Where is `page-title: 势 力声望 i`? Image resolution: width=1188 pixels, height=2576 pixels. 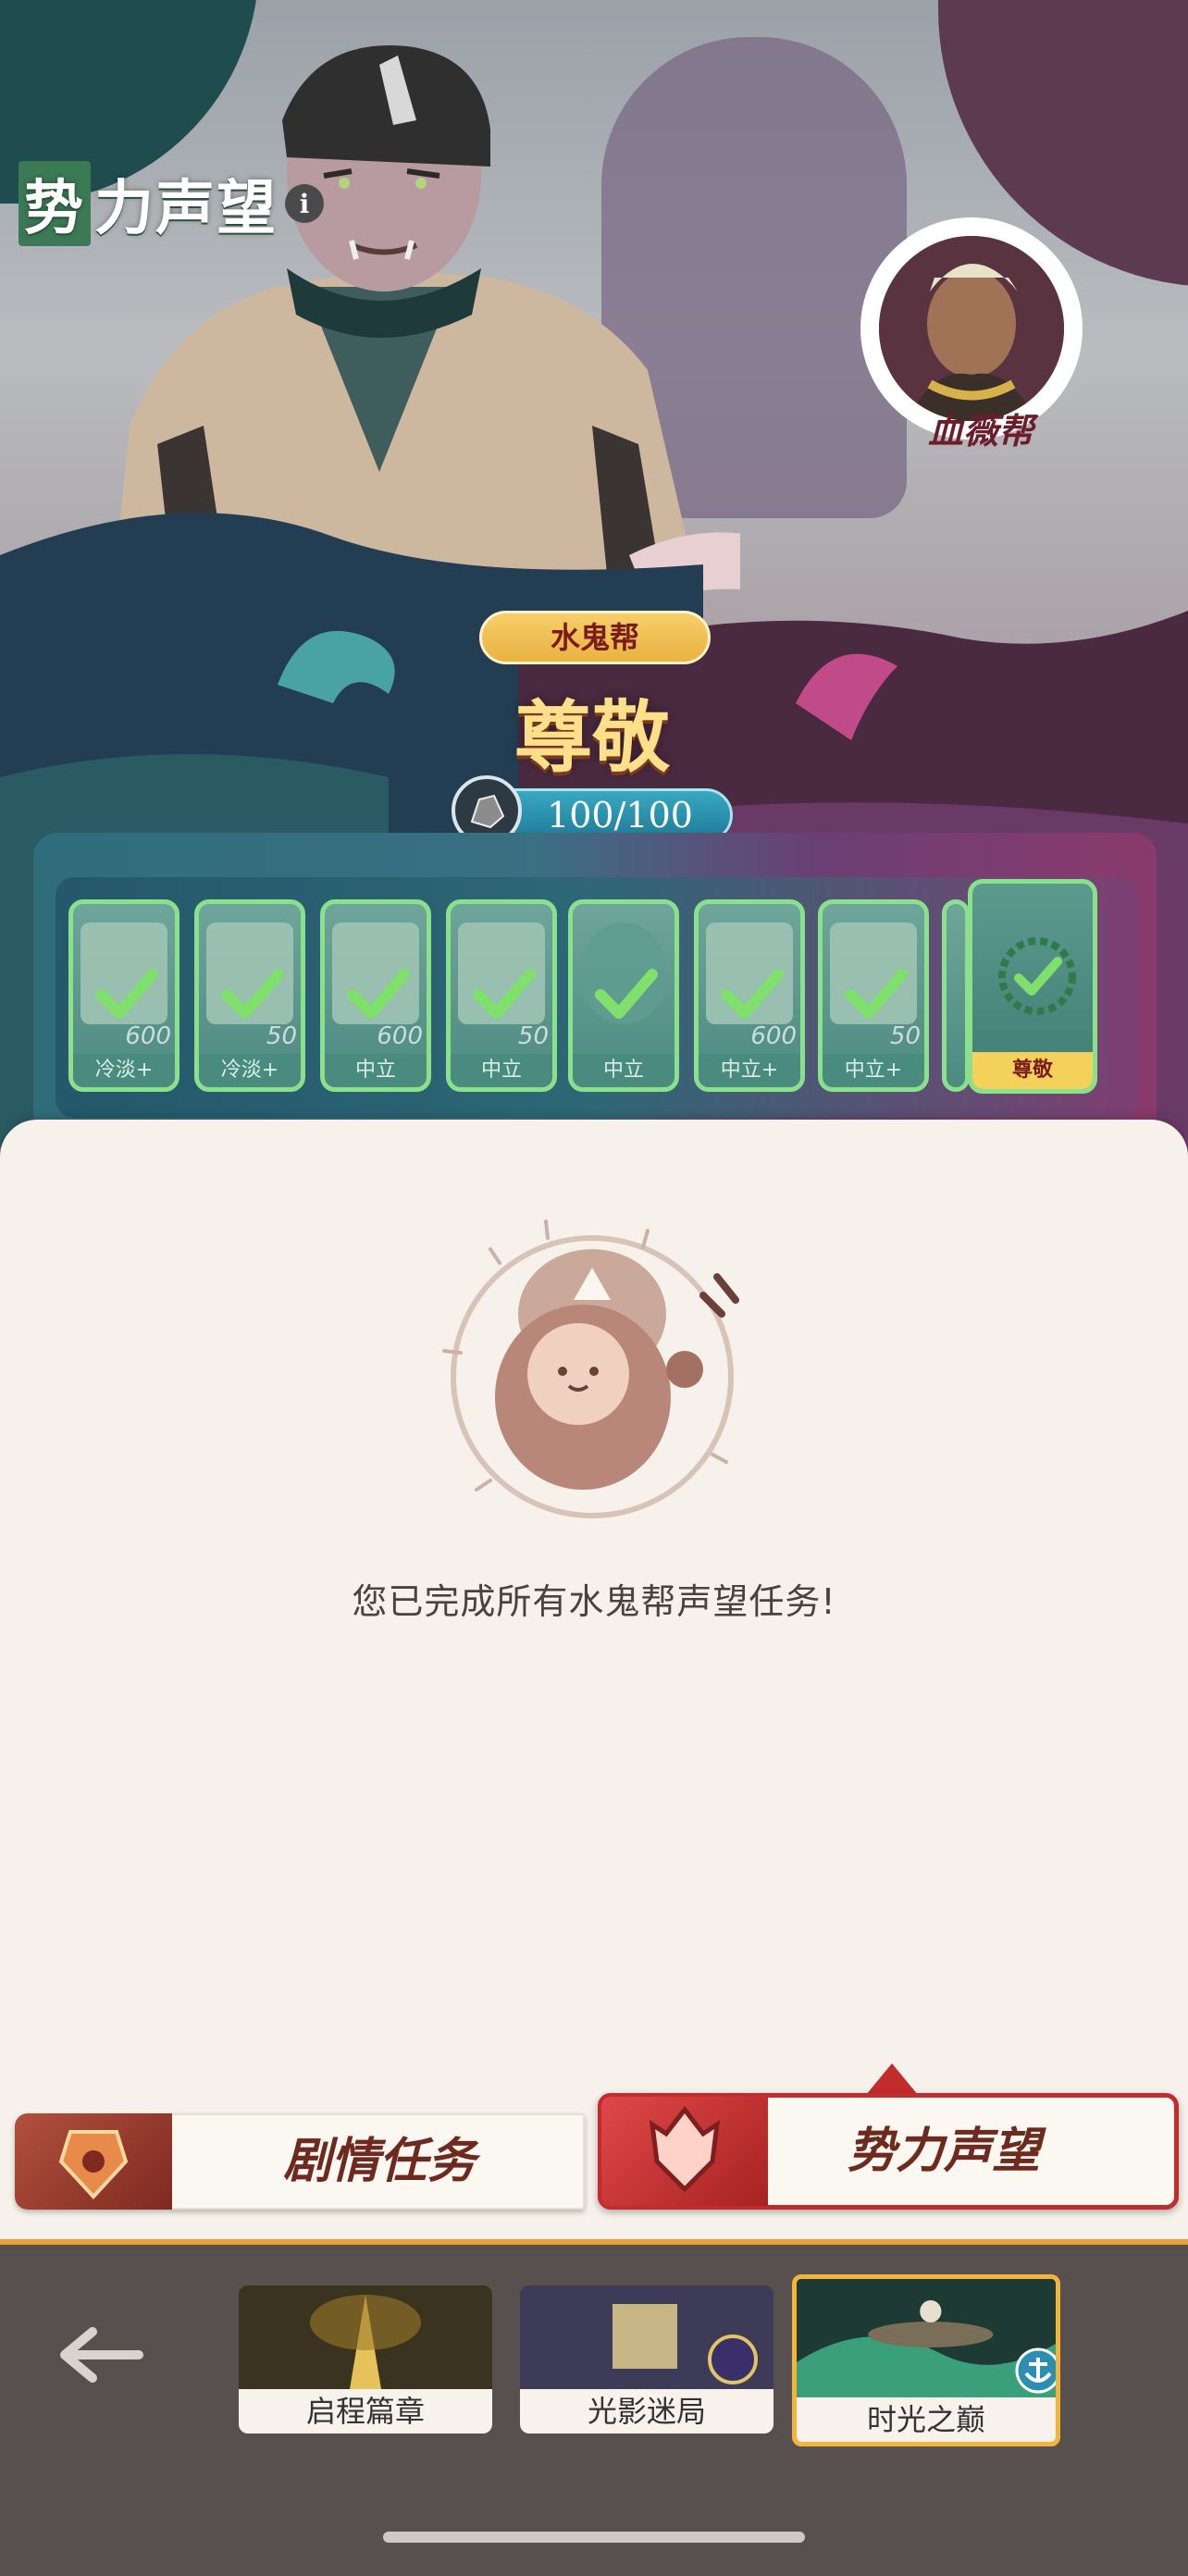
page-title: 势 力声望 i is located at coordinates (172, 203).